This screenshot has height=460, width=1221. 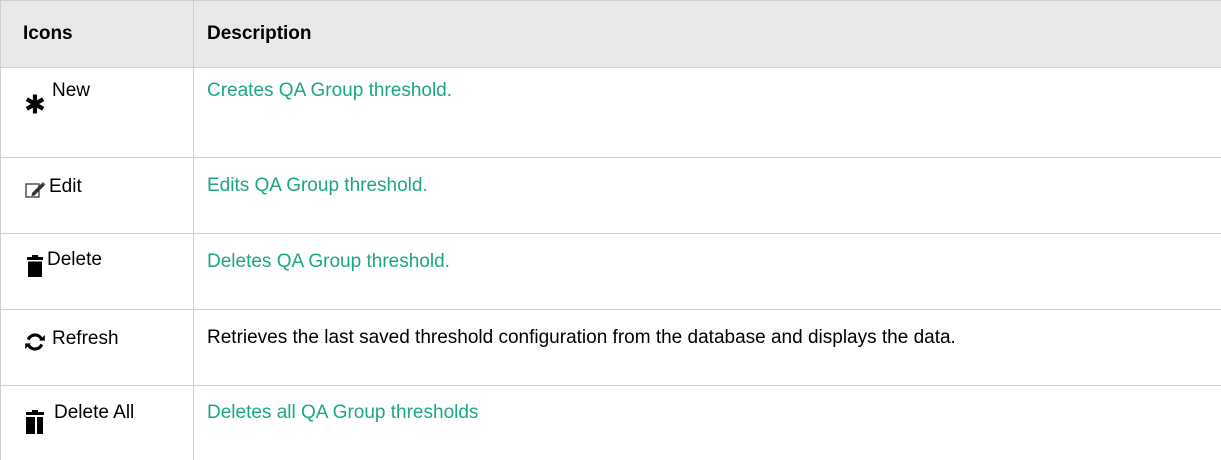 What do you see at coordinates (97, 196) in the screenshot?
I see `icon-cell-edit: Edit` at bounding box center [97, 196].